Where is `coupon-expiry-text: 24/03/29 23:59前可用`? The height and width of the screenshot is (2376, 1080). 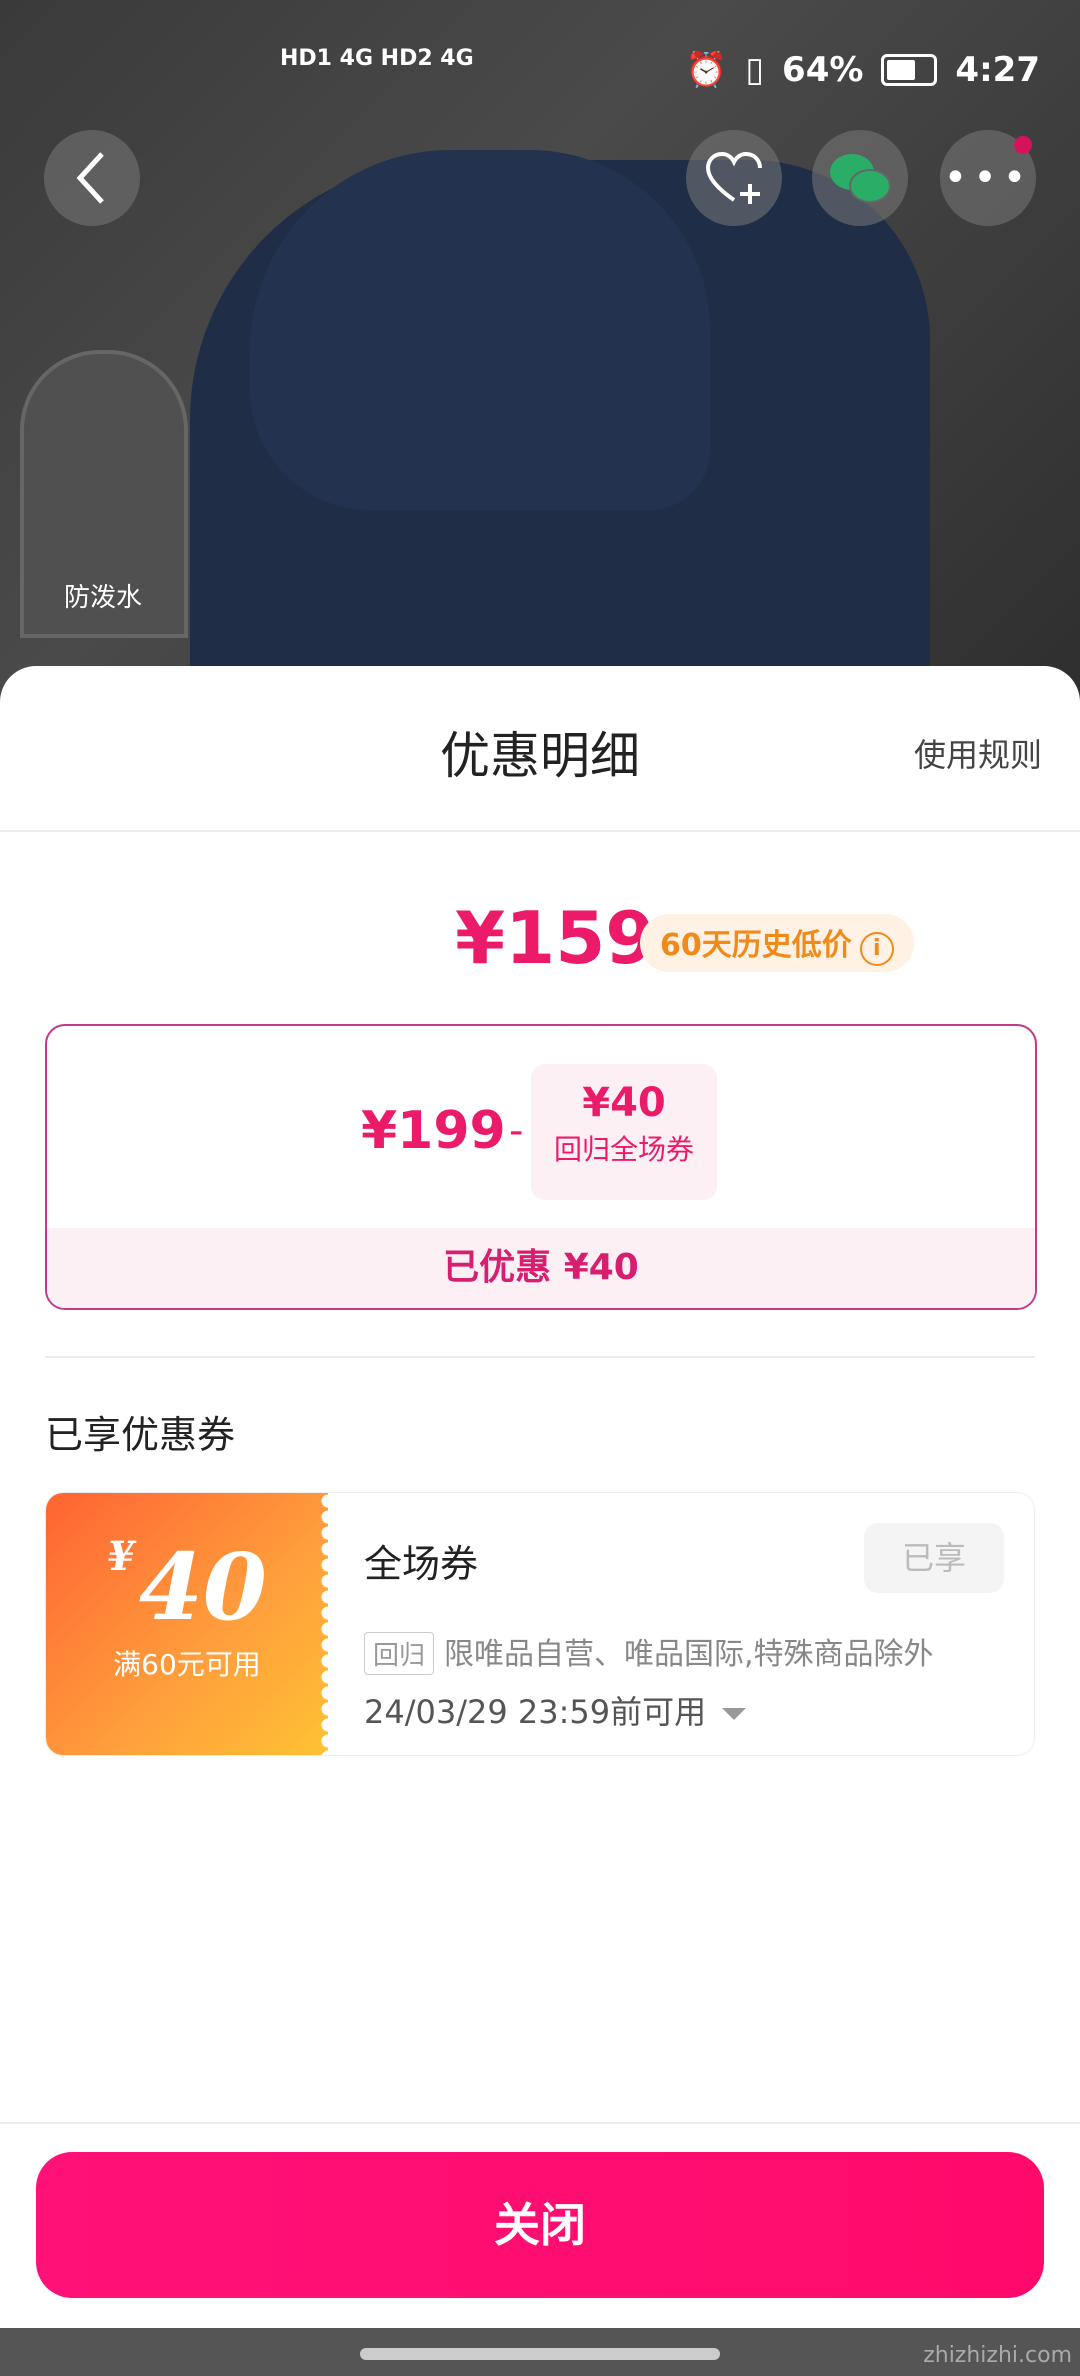 coupon-expiry-text: 24/03/29 23:59前可用 is located at coordinates (535, 1712).